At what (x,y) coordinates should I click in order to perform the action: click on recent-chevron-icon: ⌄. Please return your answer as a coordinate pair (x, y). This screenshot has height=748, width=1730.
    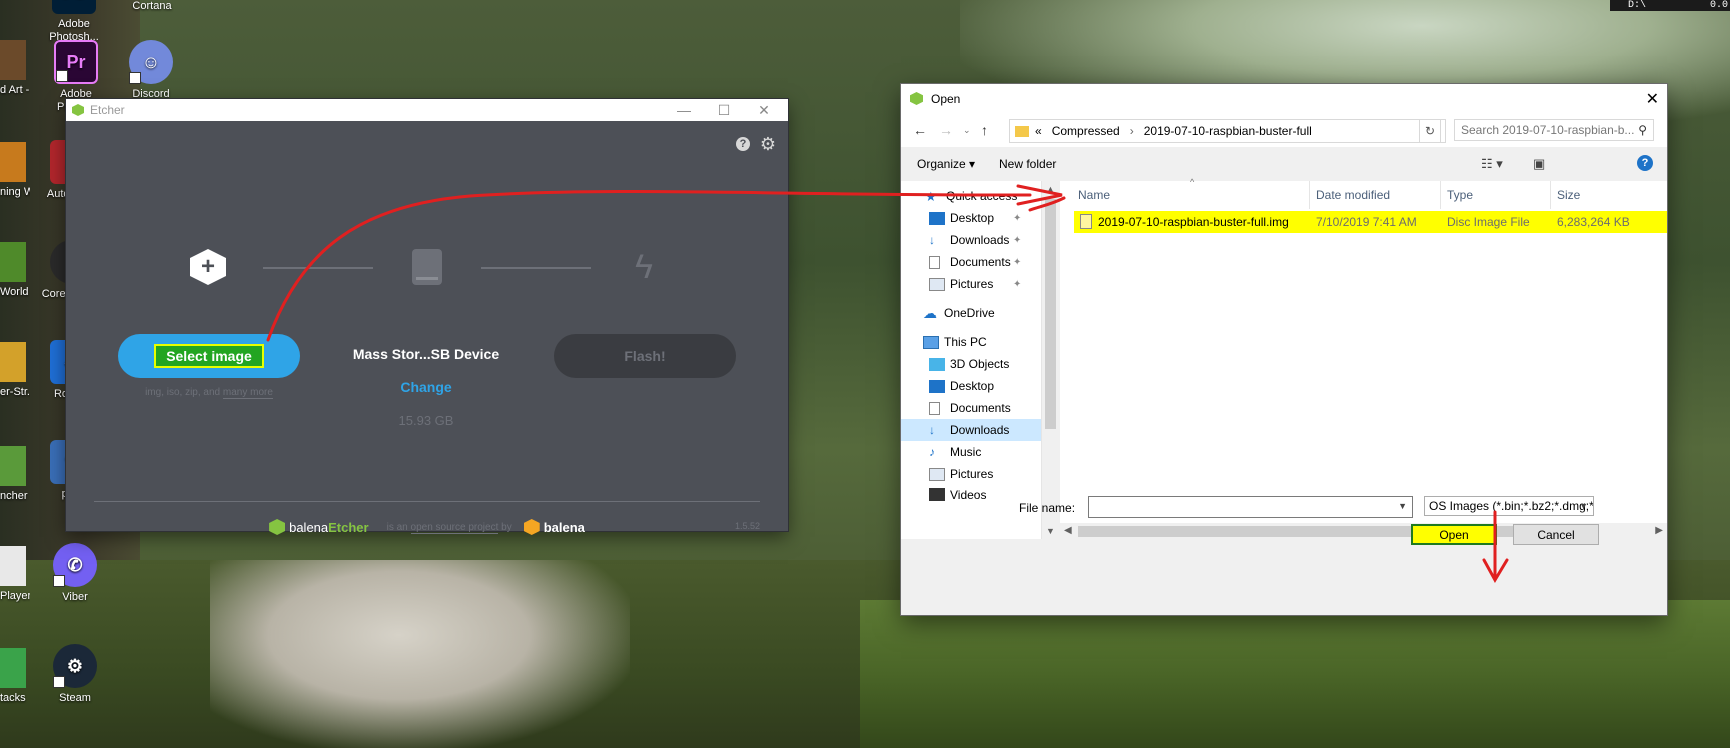
    Looking at the image, I should click on (967, 130).